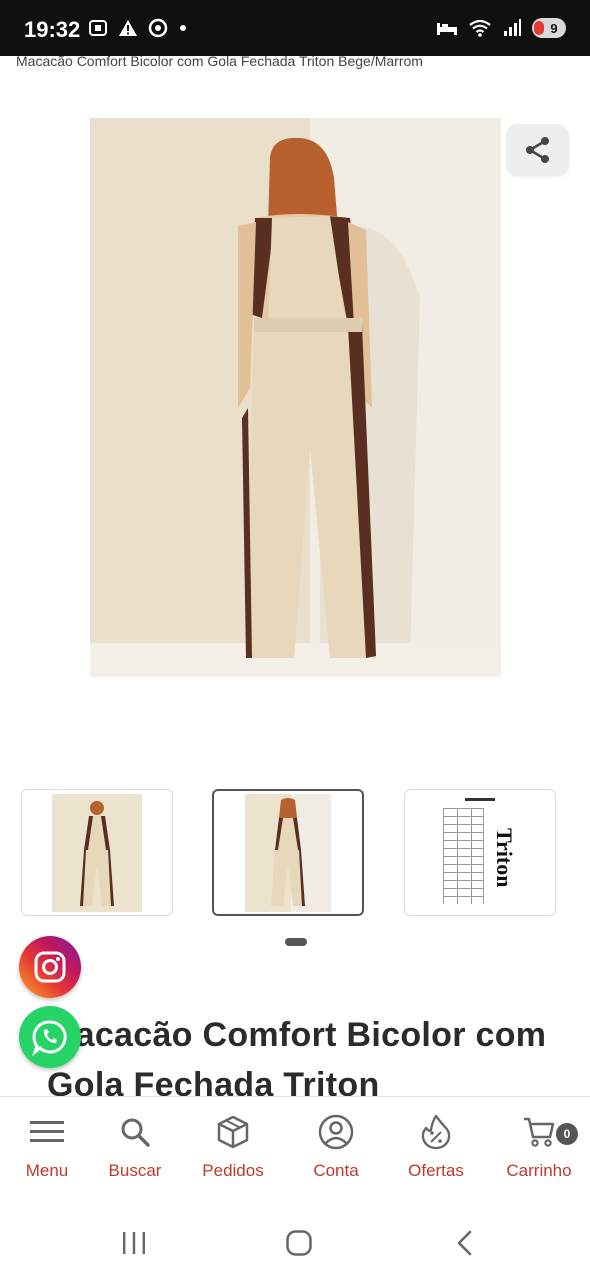 This screenshot has height=1280, width=590. What do you see at coordinates (480, 28) in the screenshot?
I see `wifi-icon` at bounding box center [480, 28].